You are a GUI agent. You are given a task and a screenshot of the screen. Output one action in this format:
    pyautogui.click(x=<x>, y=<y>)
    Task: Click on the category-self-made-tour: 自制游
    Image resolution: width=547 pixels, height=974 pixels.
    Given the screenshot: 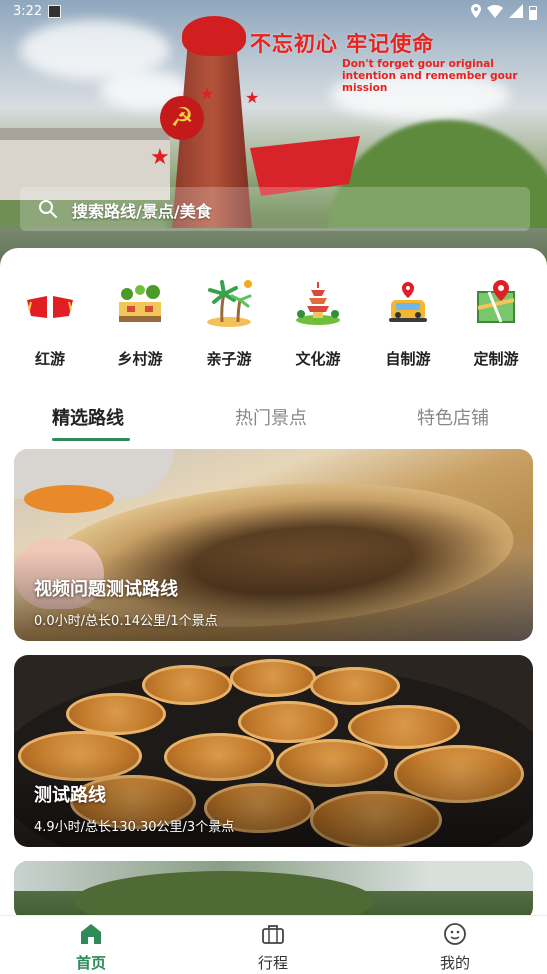 What is the action you would take?
    pyautogui.click(x=408, y=323)
    